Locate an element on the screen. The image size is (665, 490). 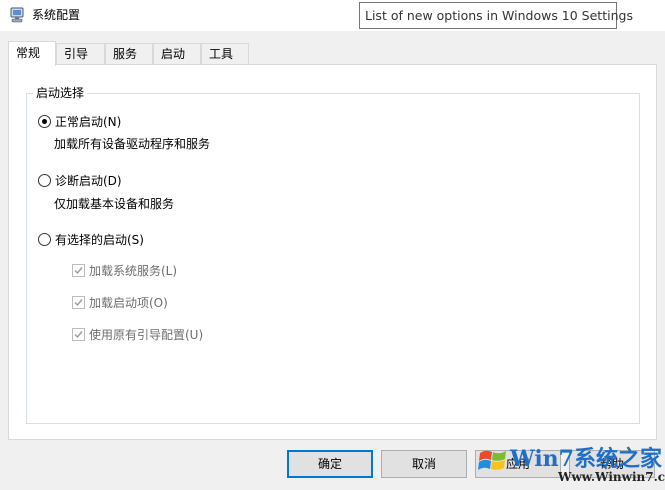
load-system-services-label: 加载系统服务(L) is located at coordinates (133, 271).